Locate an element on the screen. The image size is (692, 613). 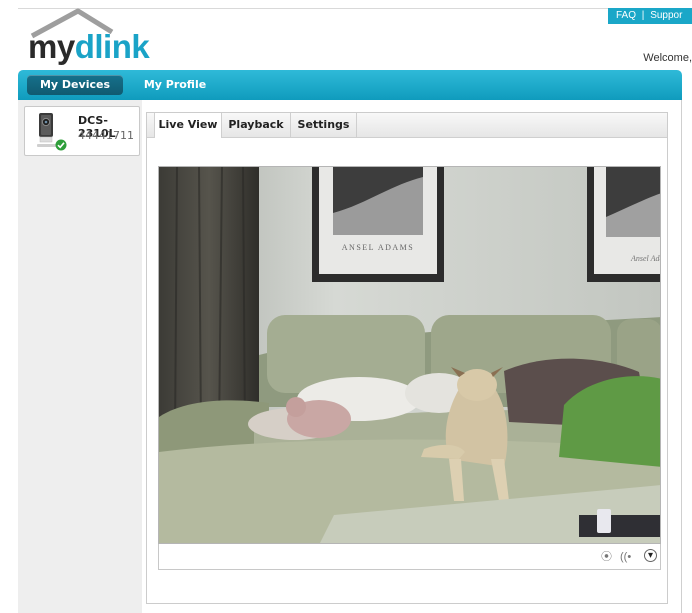
mydlink-logo: mydlink is located at coordinates (96, 38).